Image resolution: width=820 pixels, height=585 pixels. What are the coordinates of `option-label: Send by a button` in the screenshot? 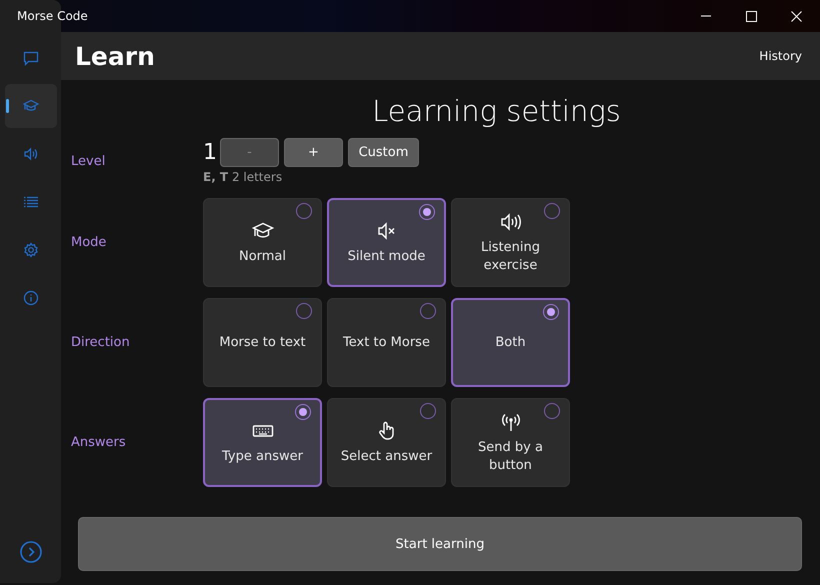 It's located at (510, 456).